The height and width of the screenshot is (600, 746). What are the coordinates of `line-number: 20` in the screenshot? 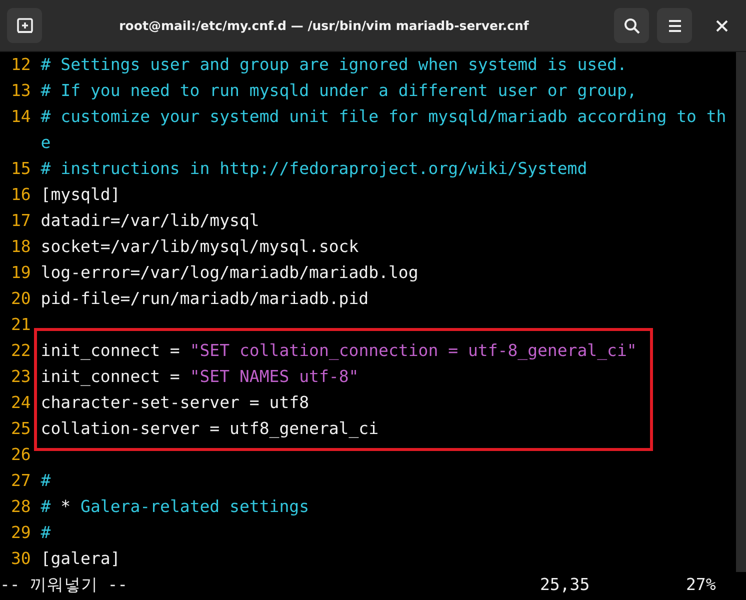 It's located at (21, 299).